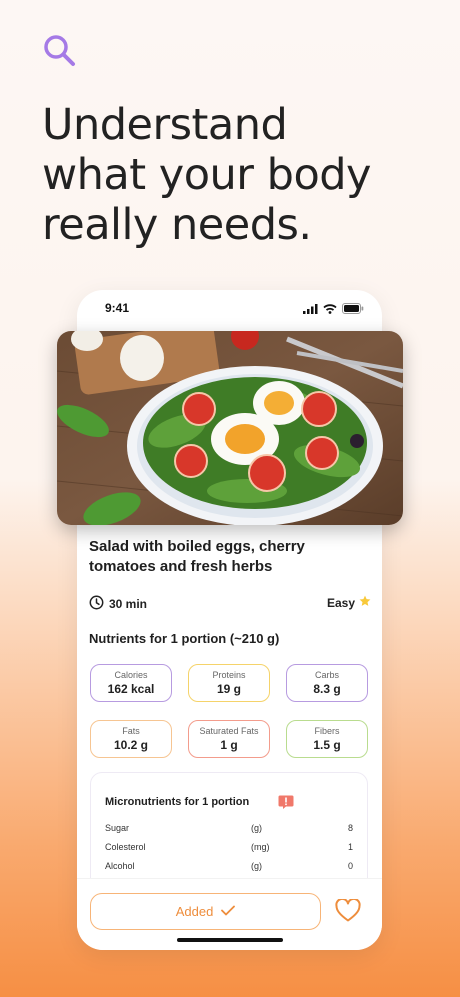  I want to click on star-icon, so click(365, 602).